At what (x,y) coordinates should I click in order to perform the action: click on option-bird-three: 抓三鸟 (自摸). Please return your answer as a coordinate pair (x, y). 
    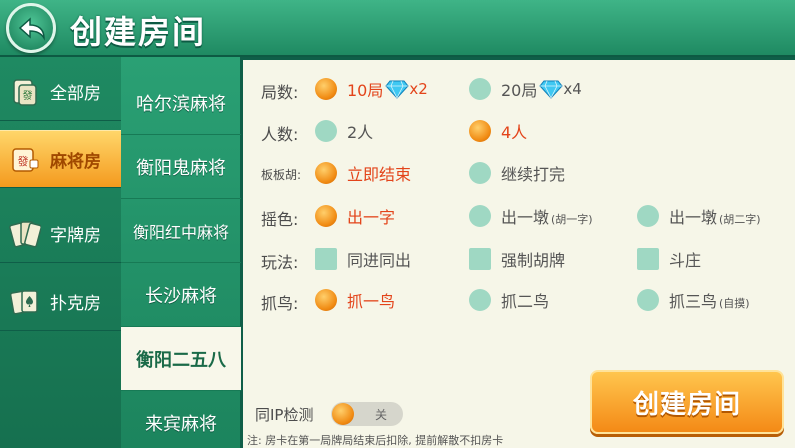
    Looking at the image, I should click on (693, 300).